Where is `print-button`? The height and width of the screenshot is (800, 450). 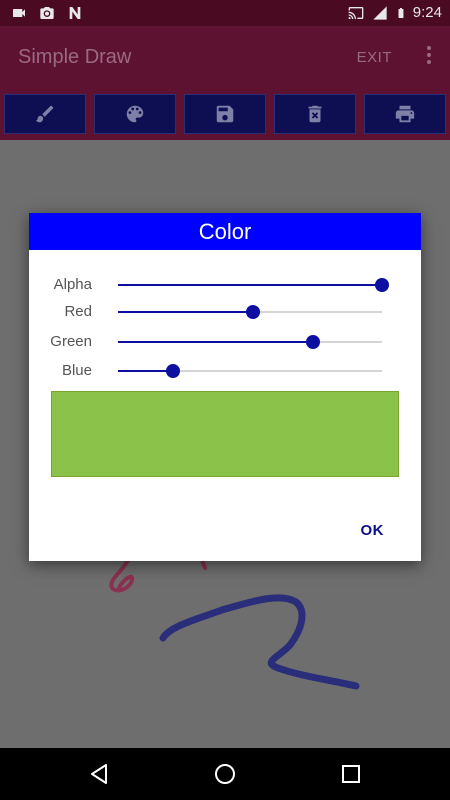
print-button is located at coordinates (405, 114).